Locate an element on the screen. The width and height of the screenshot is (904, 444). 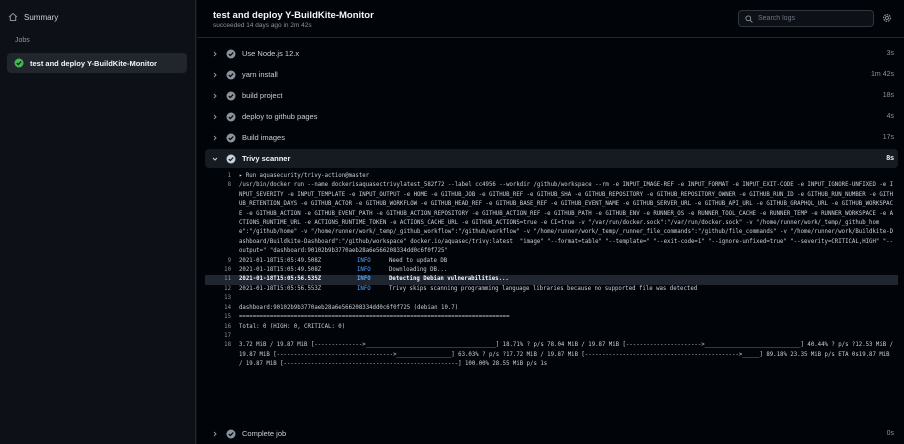
step-build-images: Build images 17s is located at coordinates (551, 137).